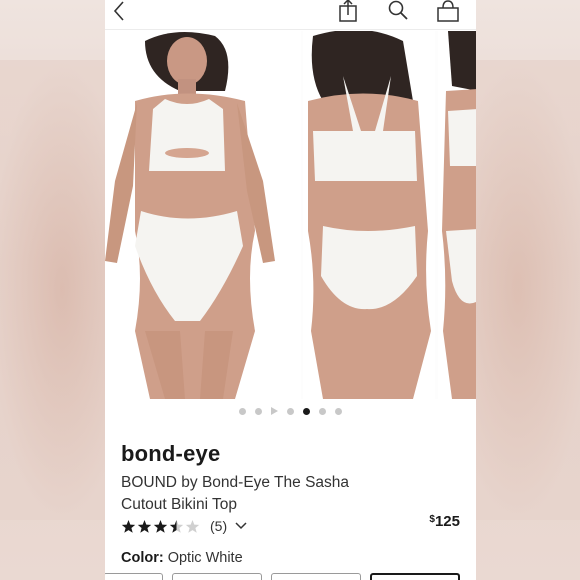 Image resolution: width=580 pixels, height=580 pixels. Describe the element at coordinates (369, 215) in the screenshot. I see `product-photo-back` at that location.